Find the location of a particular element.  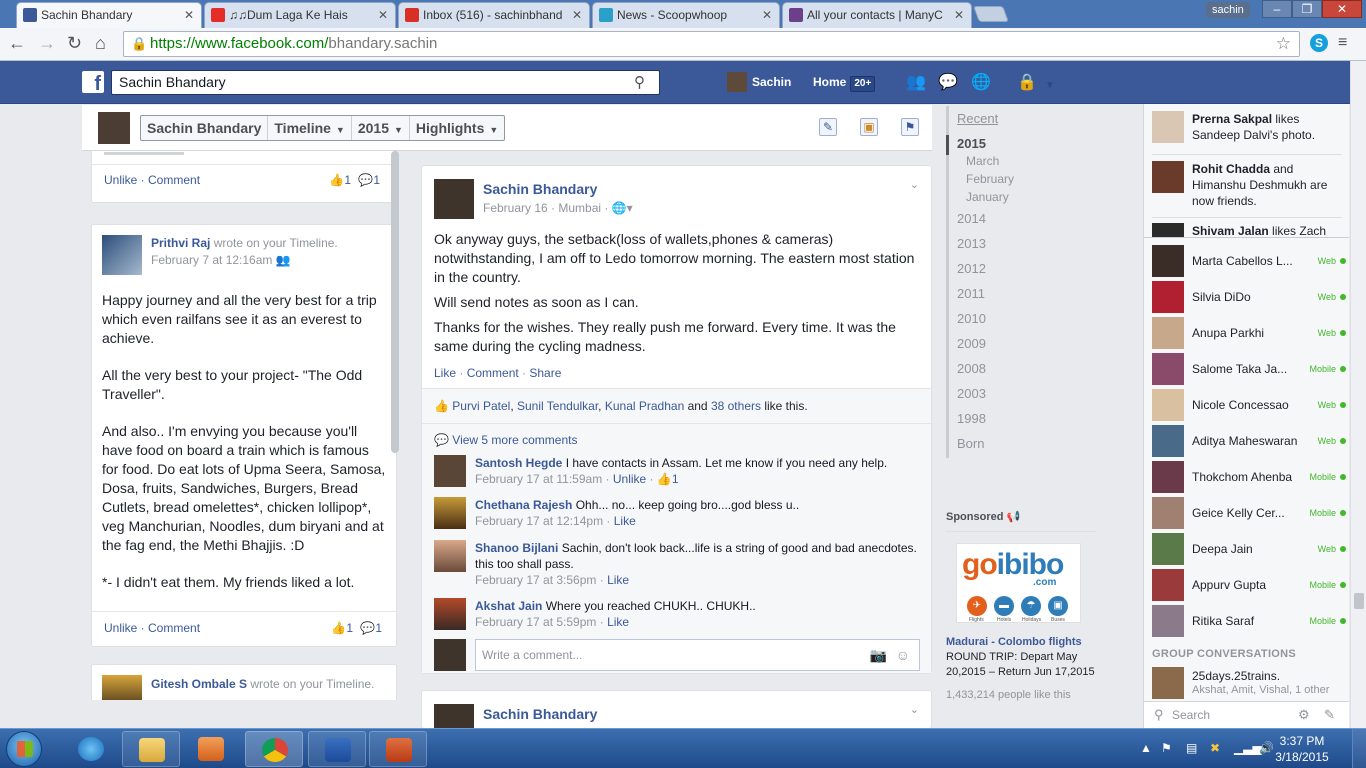

facebook-search-input: Sachin Bhandary ⚲ is located at coordinates (385, 82).